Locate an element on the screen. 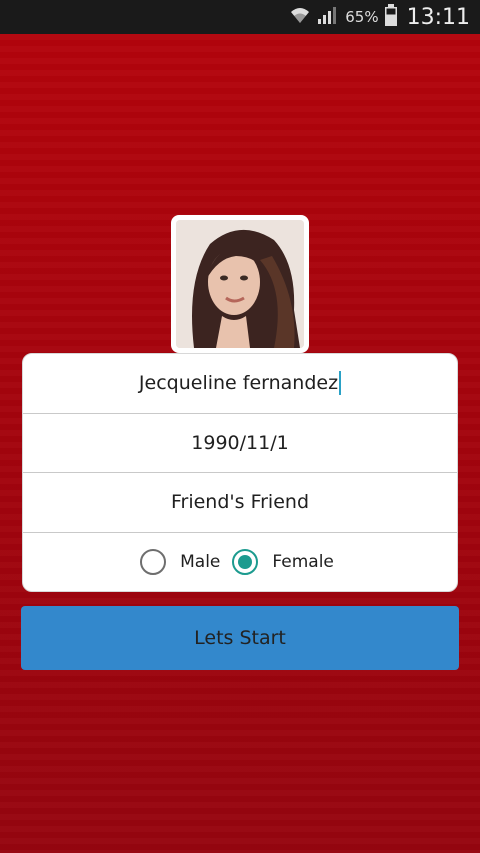 The height and width of the screenshot is (853, 480). battery-percent: 65% is located at coordinates (362, 17).